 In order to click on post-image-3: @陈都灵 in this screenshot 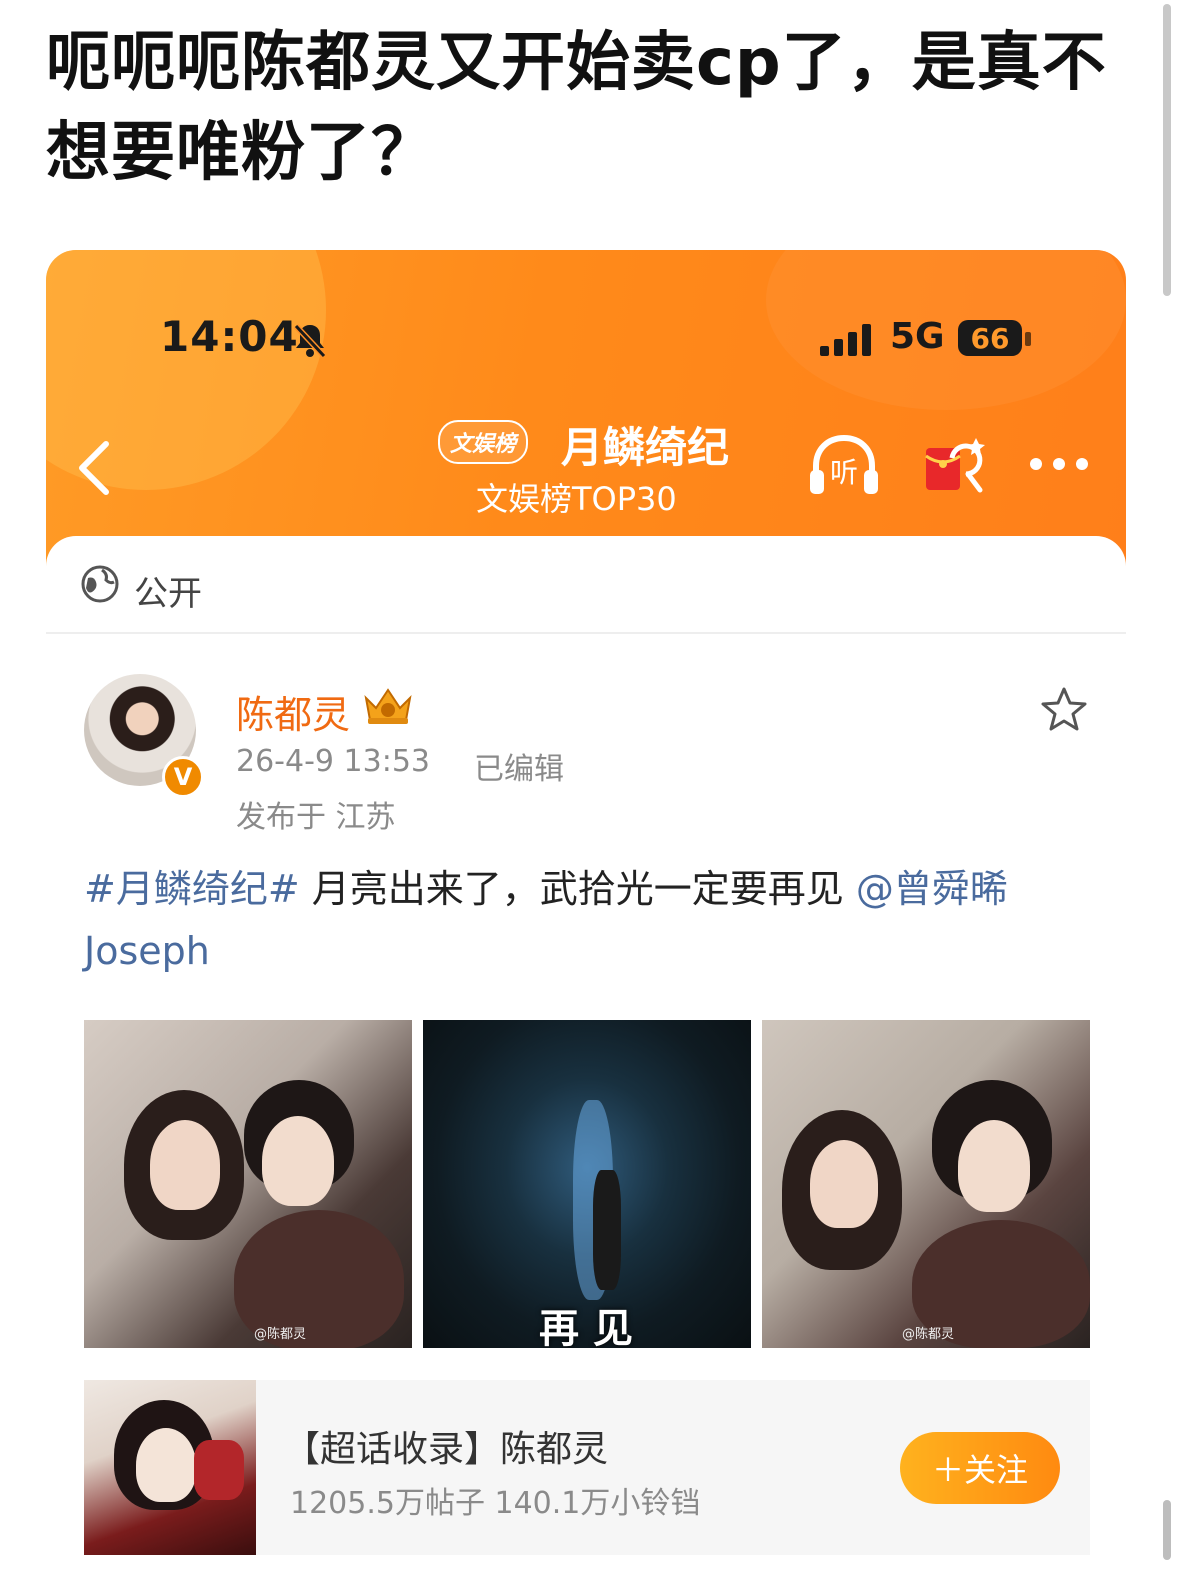, I will do `click(926, 1184)`.